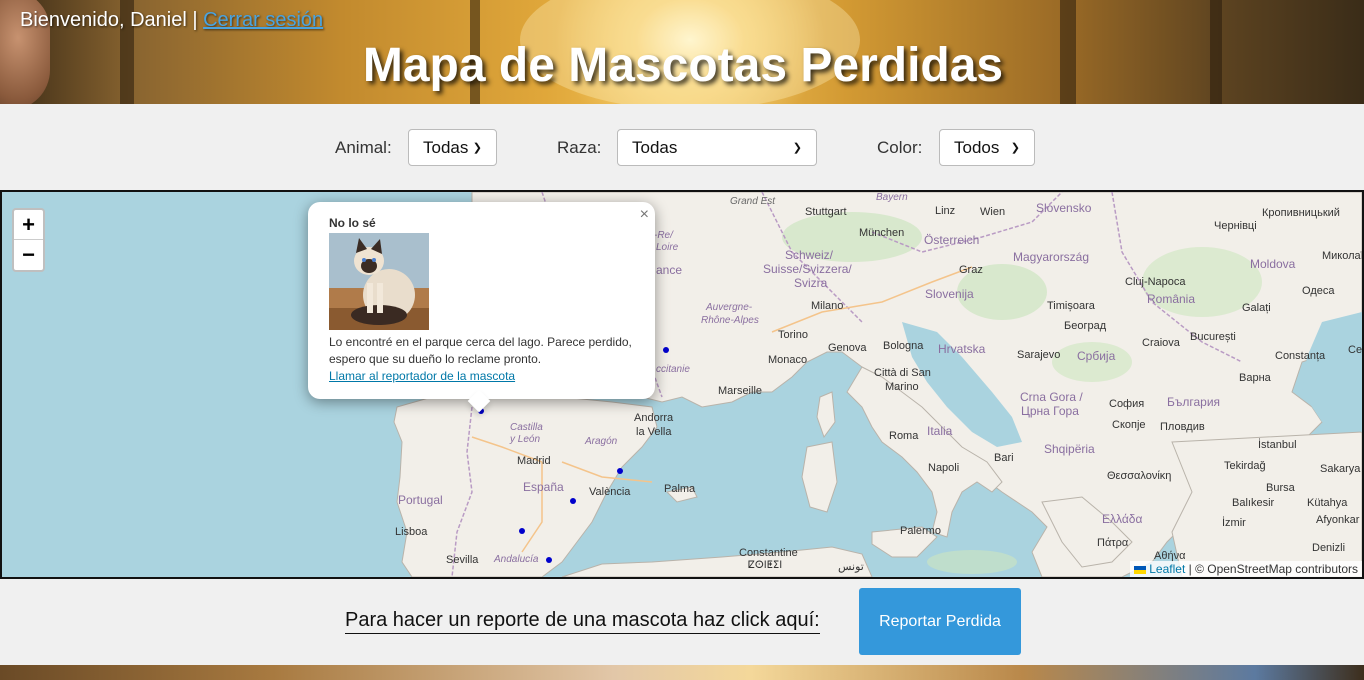 This screenshot has height=680, width=1364. Describe the element at coordinates (379, 281) in the screenshot. I see `cat-illustration` at that location.